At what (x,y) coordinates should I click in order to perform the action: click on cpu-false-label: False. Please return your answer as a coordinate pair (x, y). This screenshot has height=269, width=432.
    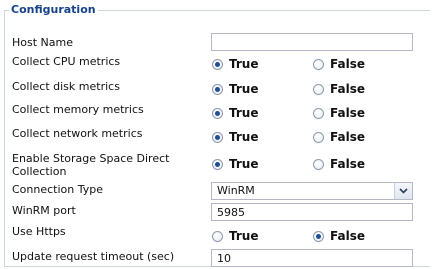
    Looking at the image, I should click on (347, 64).